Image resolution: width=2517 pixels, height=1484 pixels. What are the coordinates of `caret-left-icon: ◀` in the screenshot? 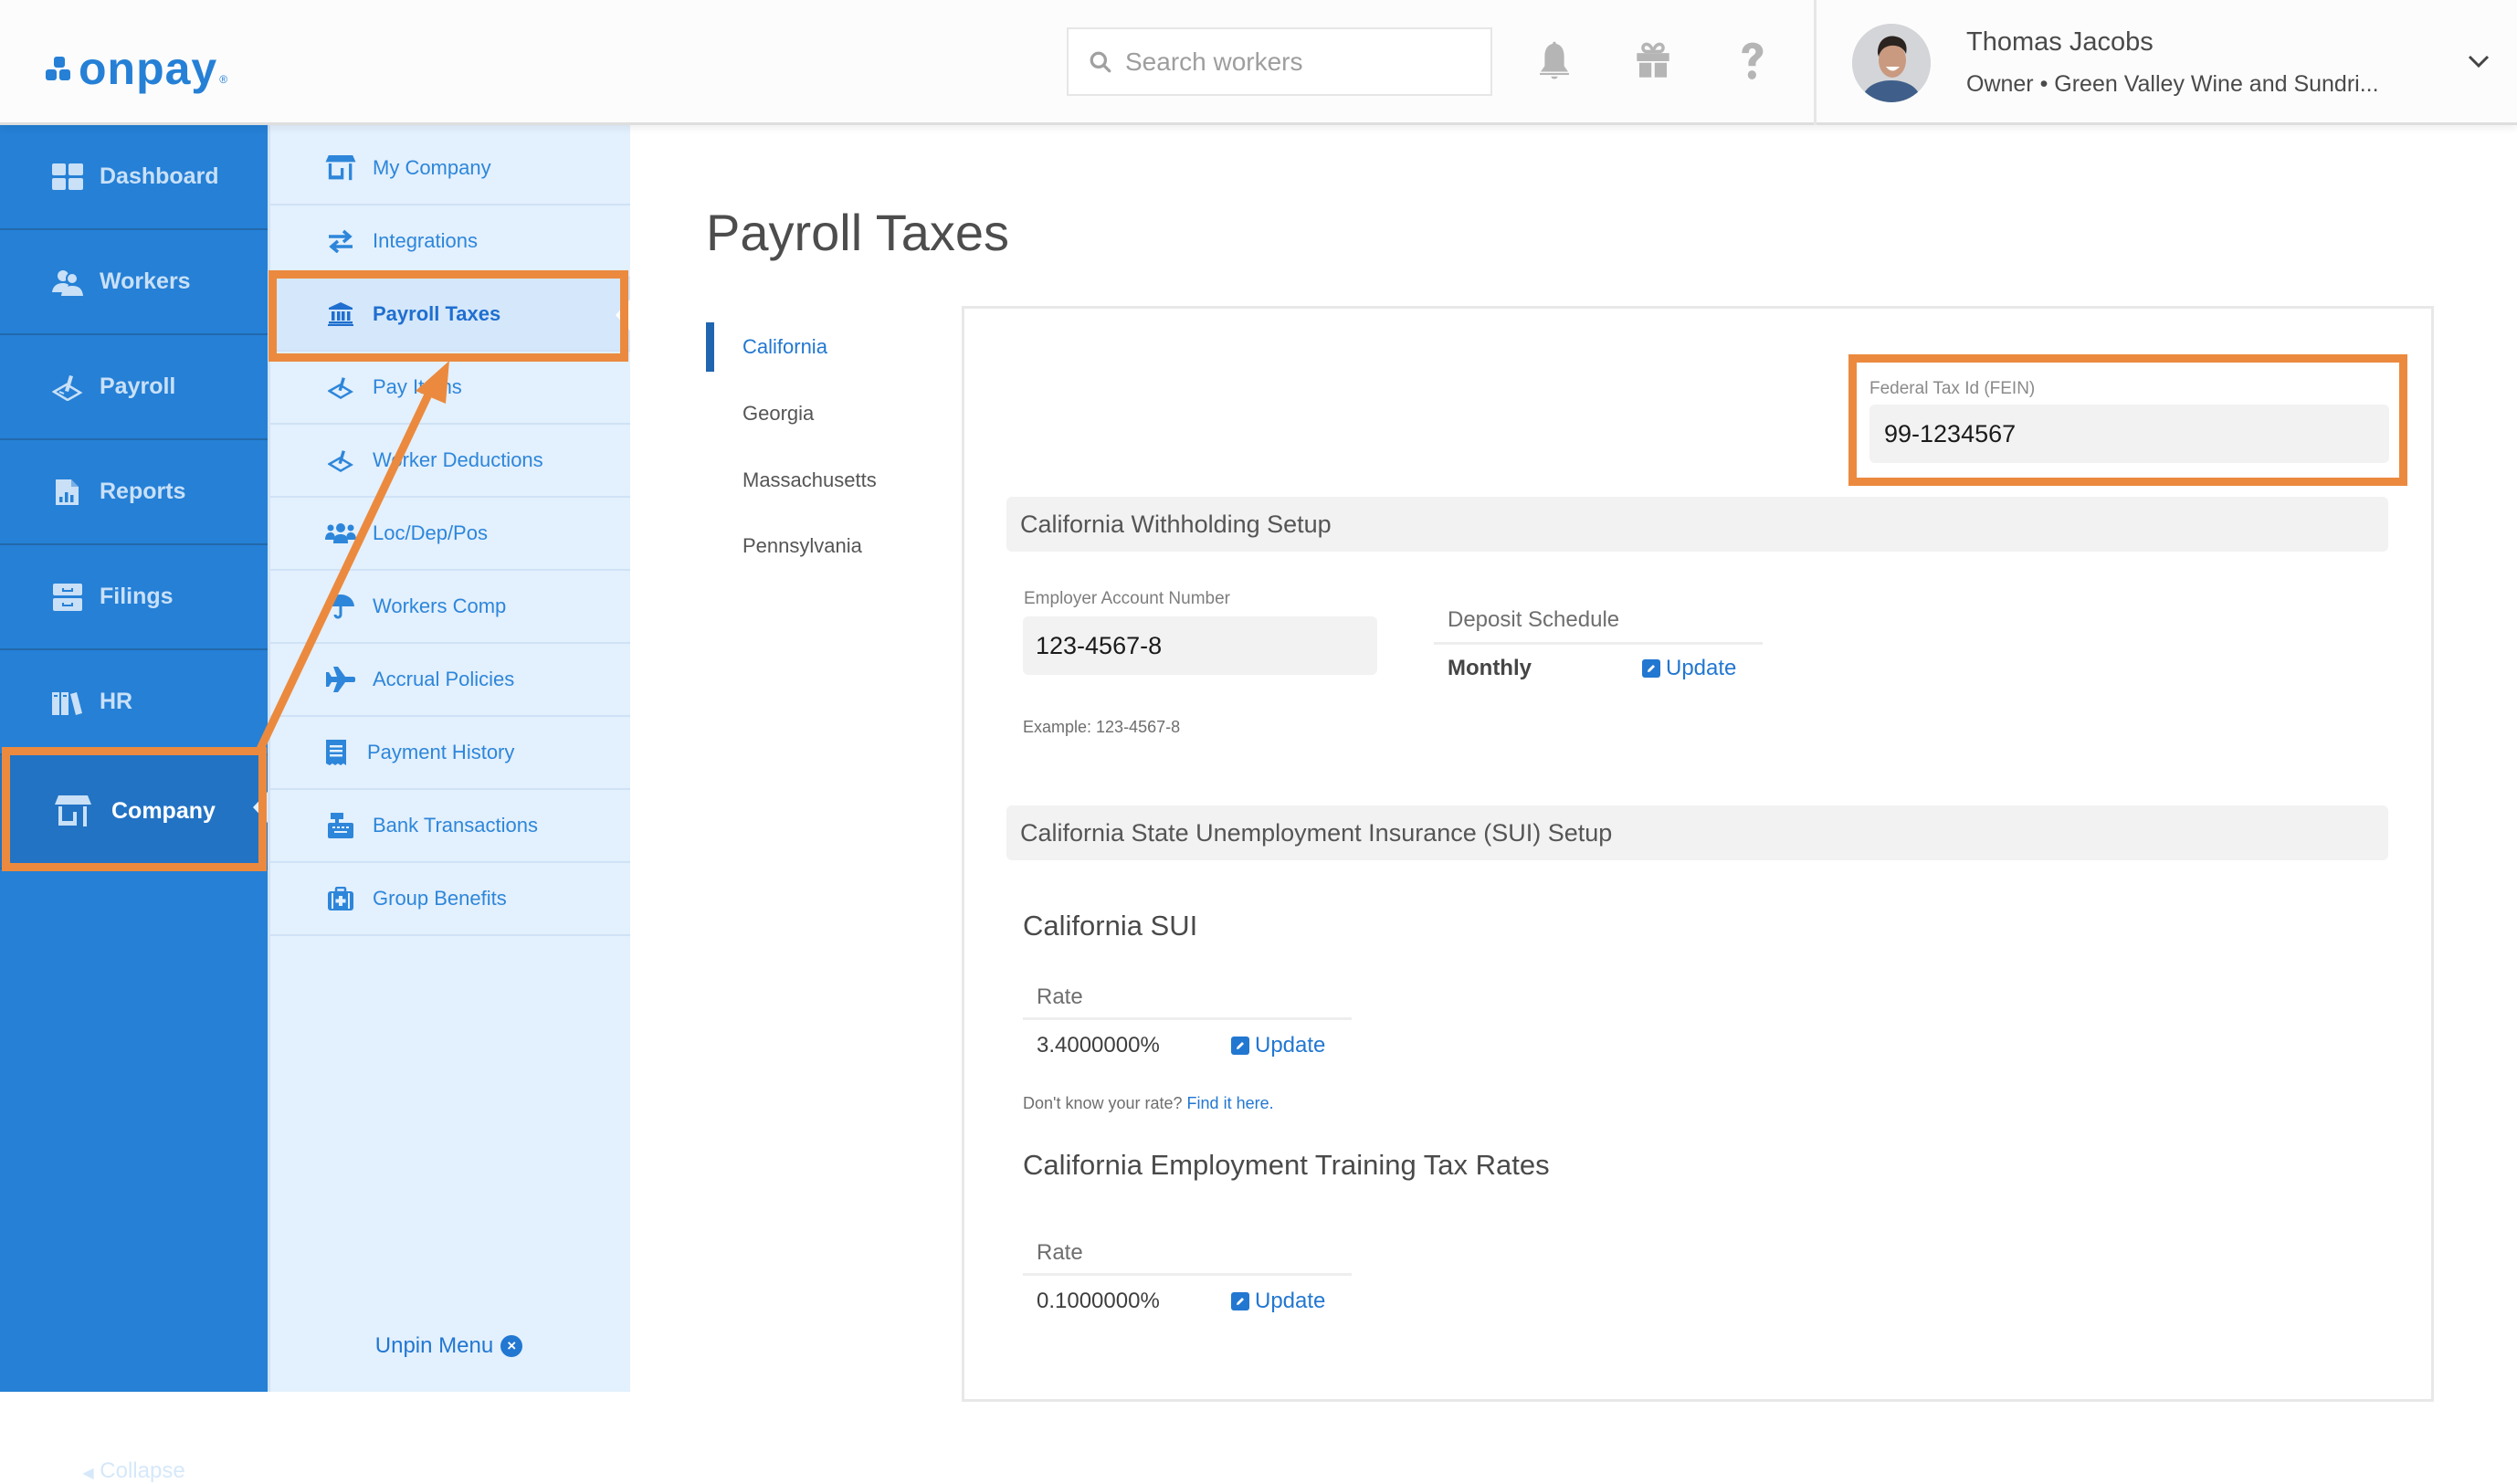 It's located at (88, 1473).